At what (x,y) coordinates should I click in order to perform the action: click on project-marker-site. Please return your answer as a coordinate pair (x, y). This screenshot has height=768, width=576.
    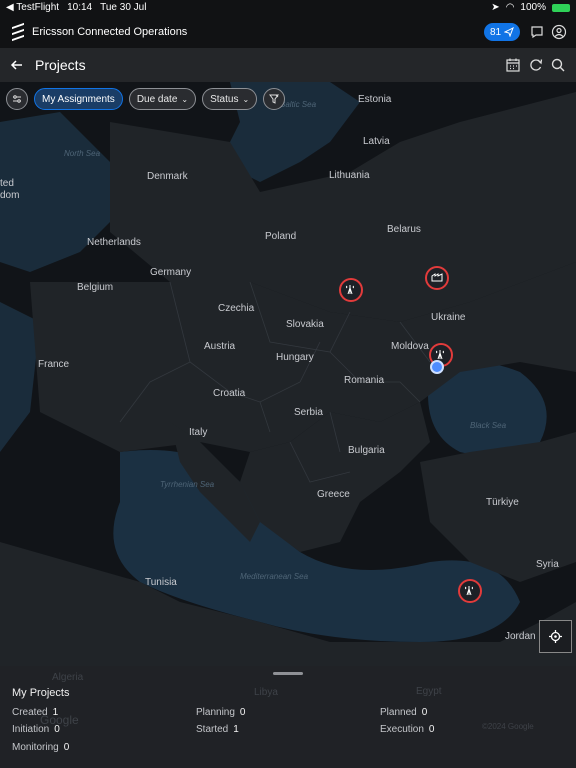
    Looking at the image, I should click on (437, 278).